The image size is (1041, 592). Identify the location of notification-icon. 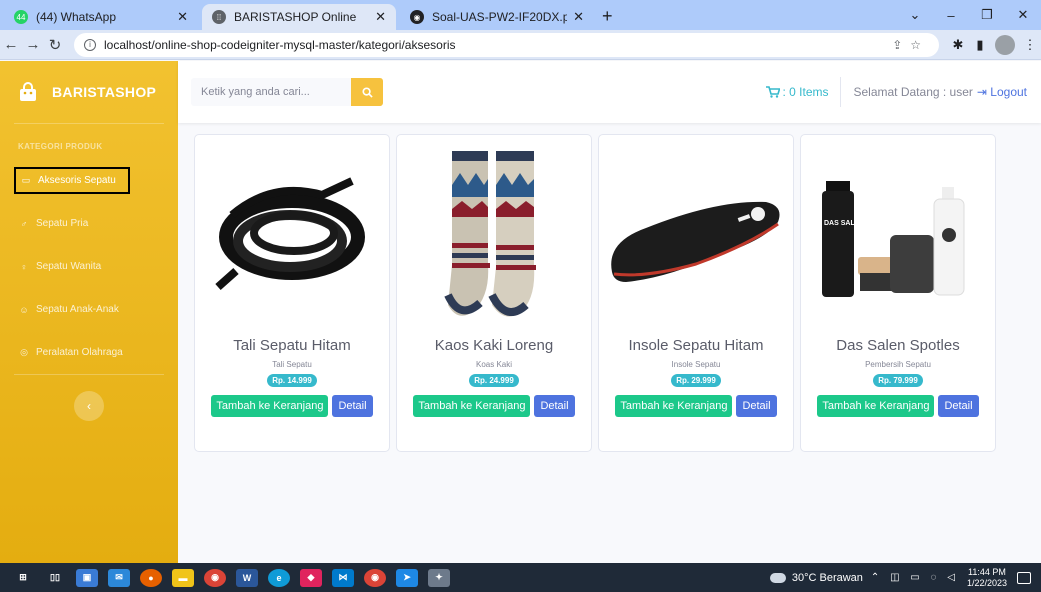
(1024, 577).